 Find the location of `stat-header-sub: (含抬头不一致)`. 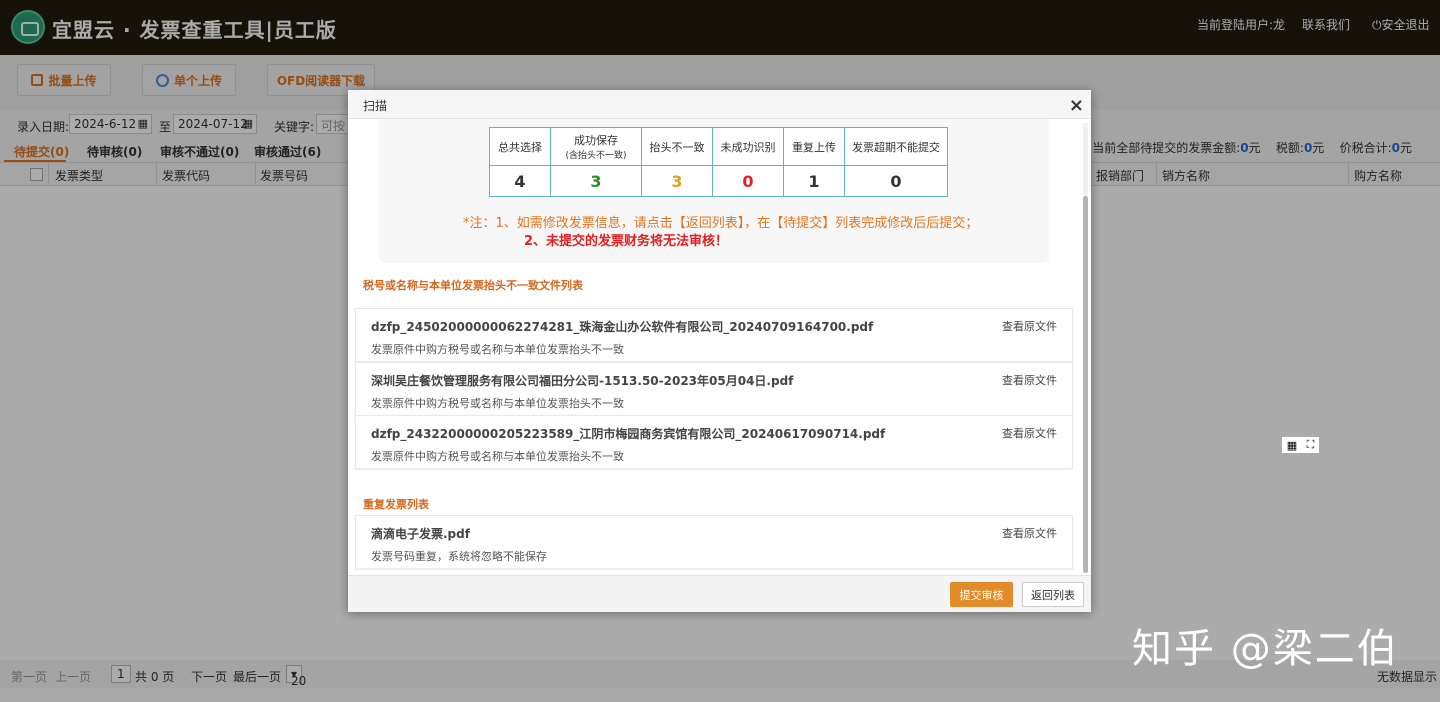

stat-header-sub: (含抬头不一致) is located at coordinates (596, 156).